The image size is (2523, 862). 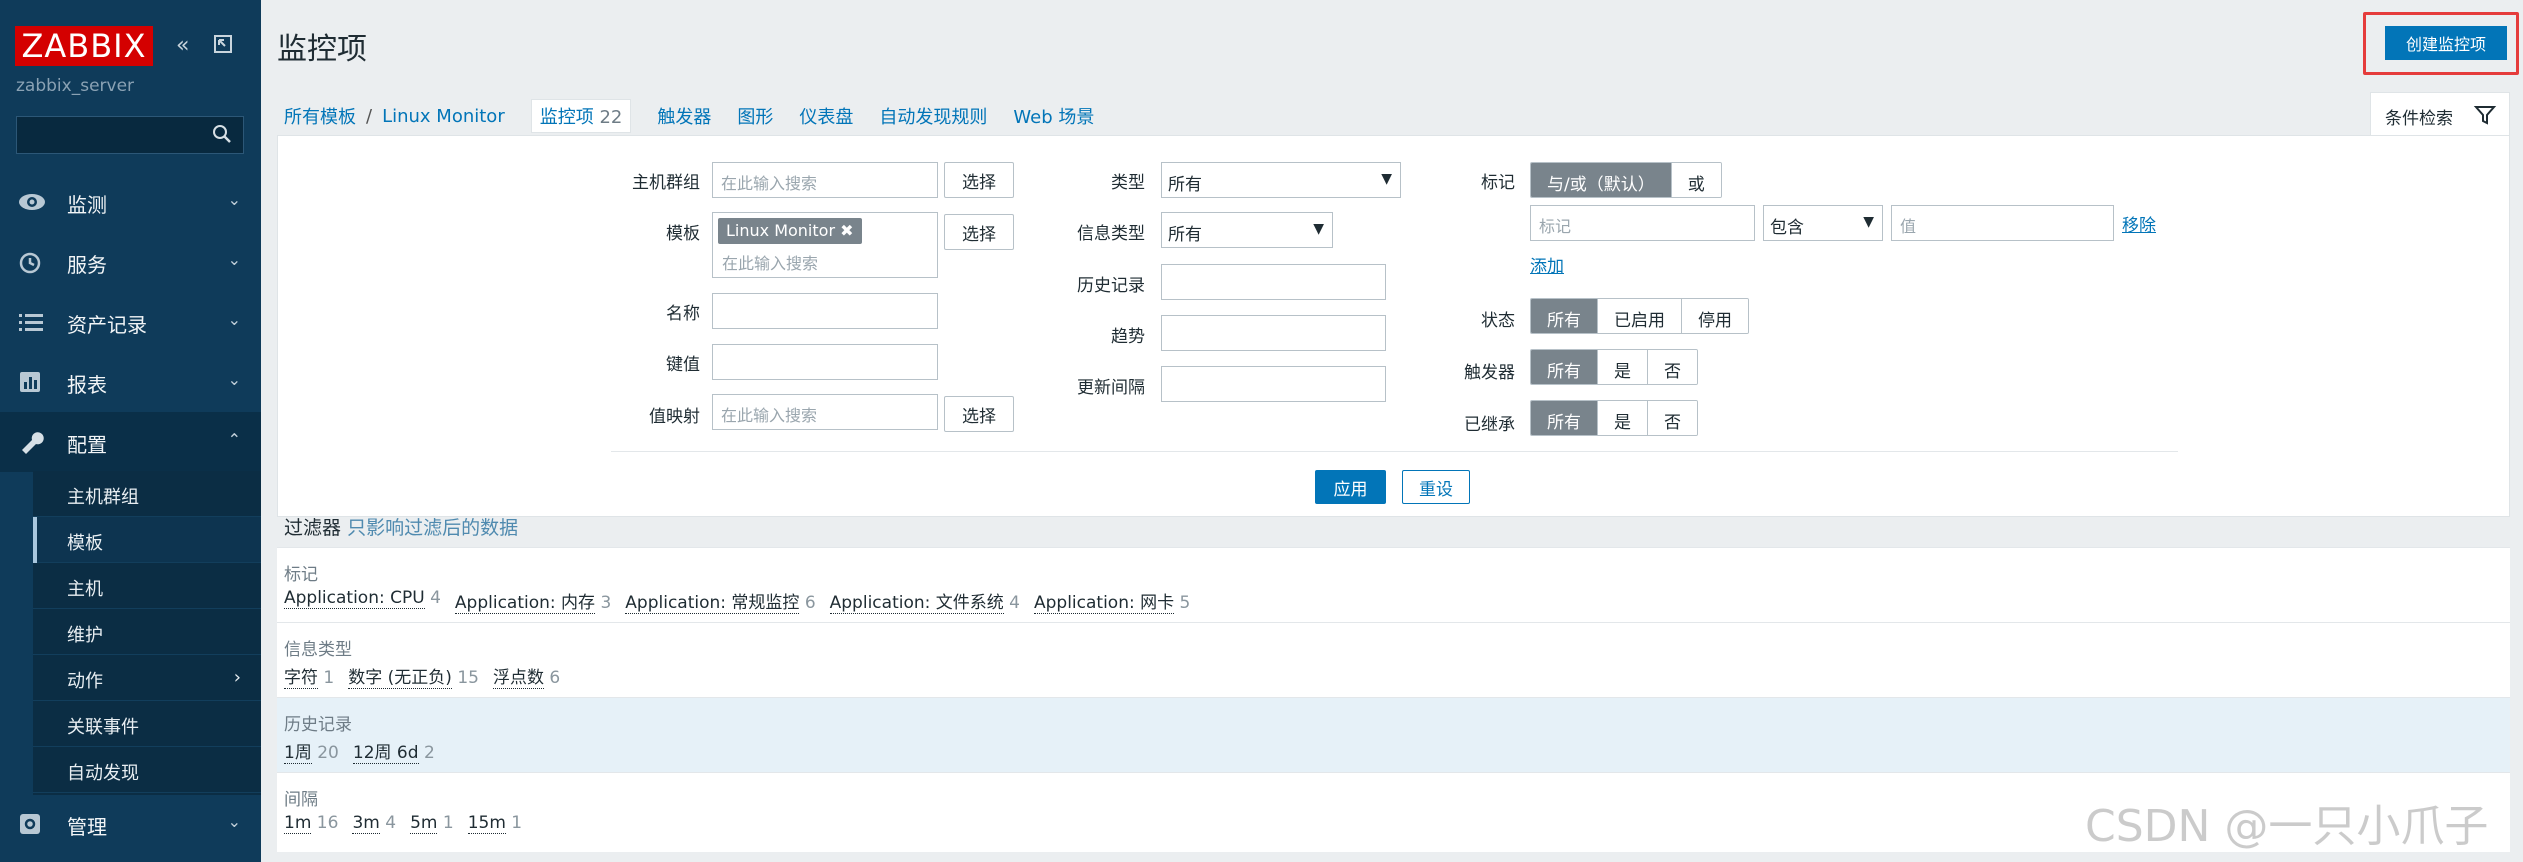 What do you see at coordinates (1823, 223) in the screenshot?
I see `tag-operator-select: 包含 ▼` at bounding box center [1823, 223].